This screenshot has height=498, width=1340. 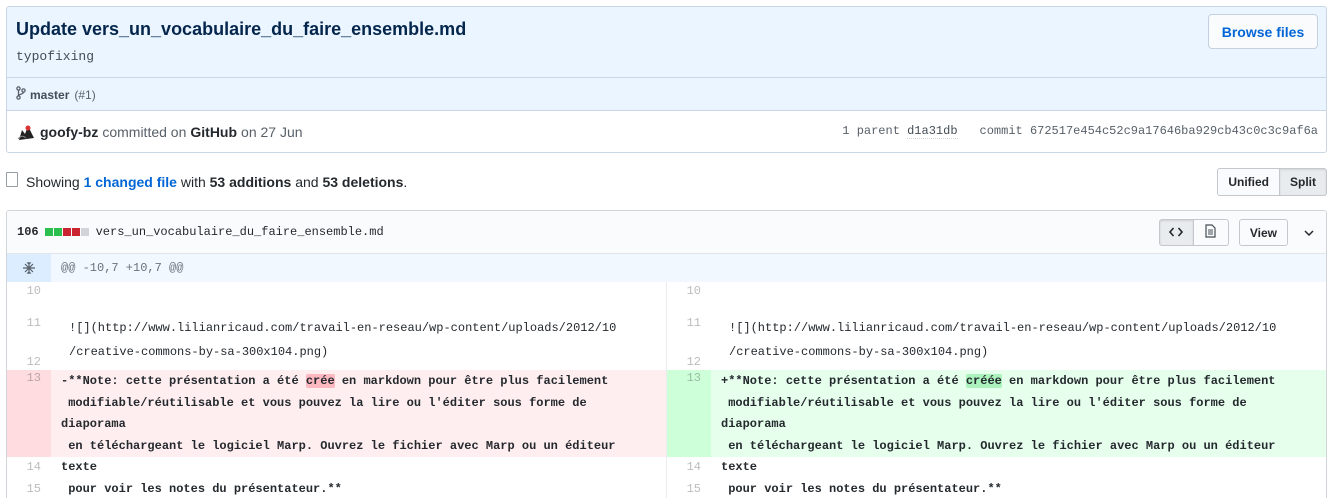 What do you see at coordinates (214, 132) in the screenshot?
I see `committer-name: GitHub` at bounding box center [214, 132].